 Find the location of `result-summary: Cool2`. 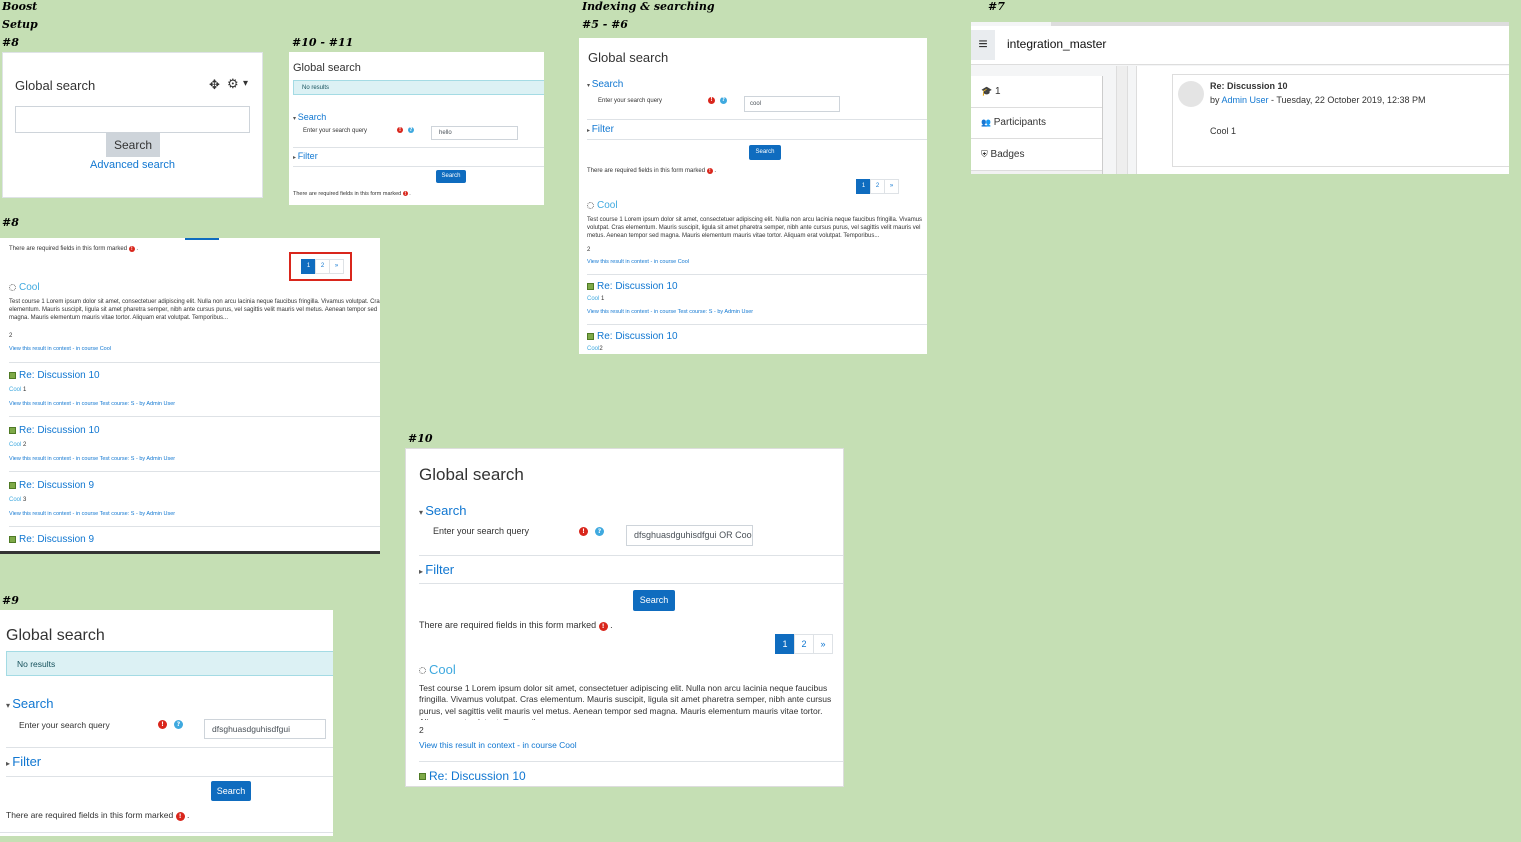

result-summary: Cool2 is located at coordinates (595, 349).